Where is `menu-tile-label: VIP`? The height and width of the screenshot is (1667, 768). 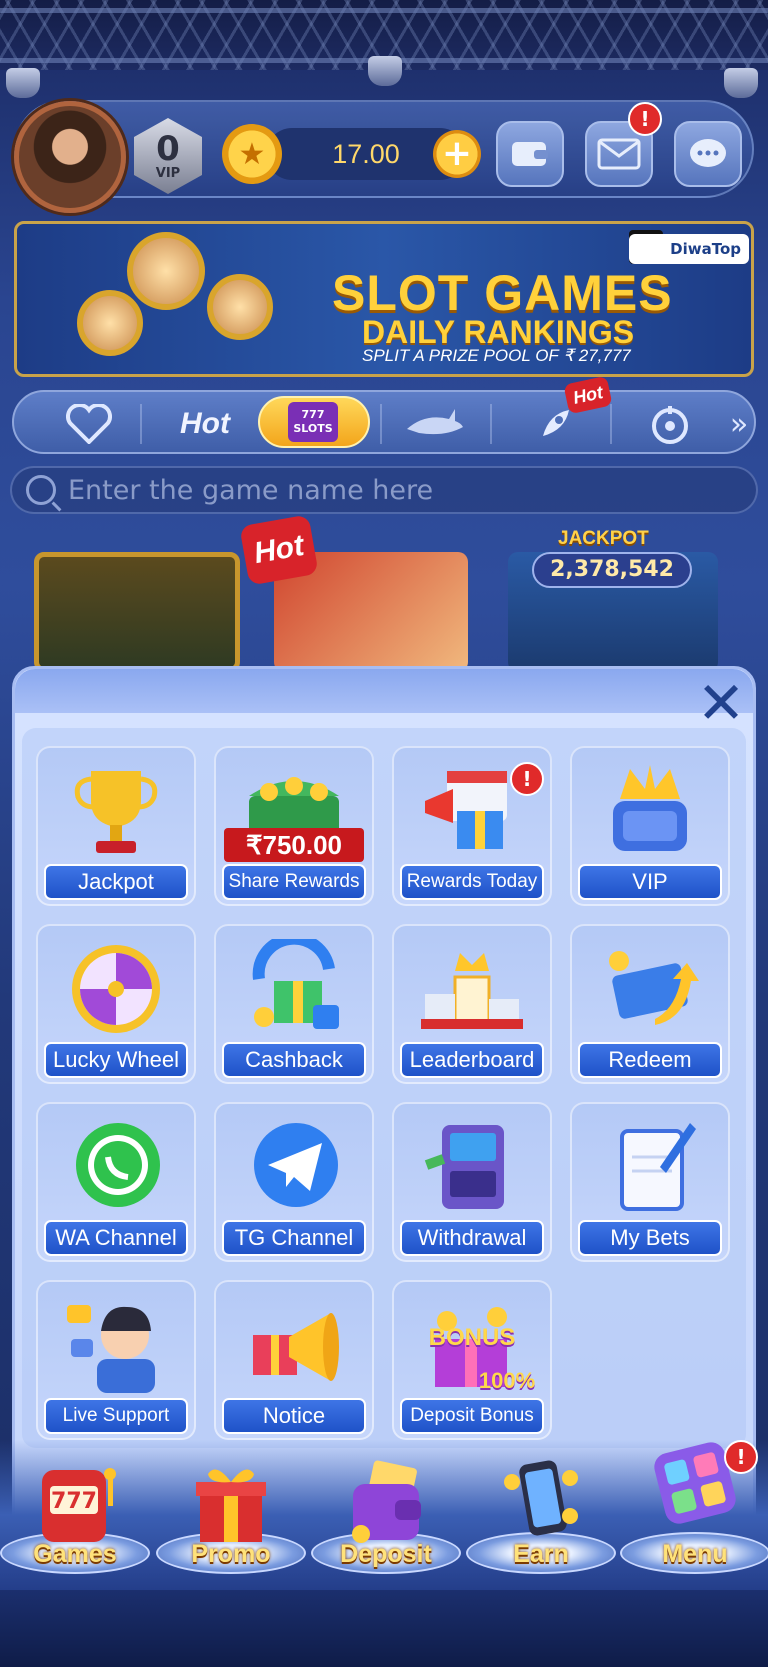 menu-tile-label: VIP is located at coordinates (650, 882).